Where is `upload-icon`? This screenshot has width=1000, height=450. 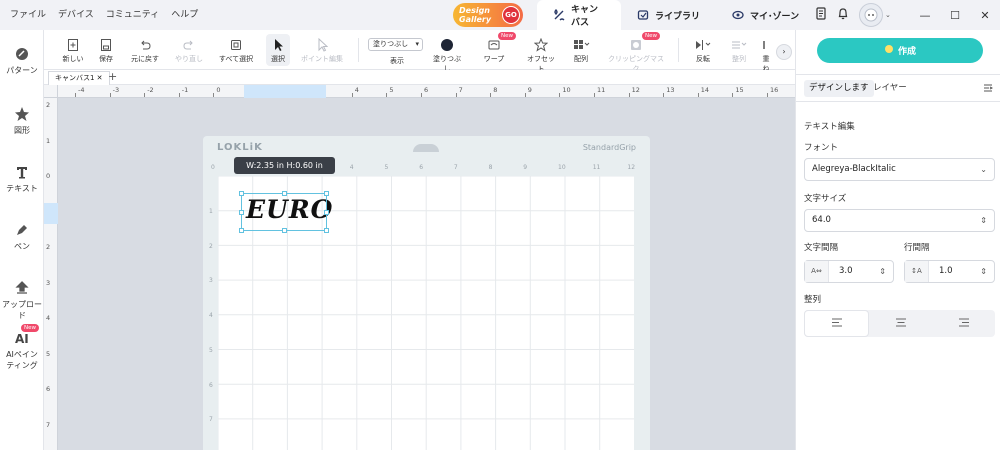 upload-icon is located at coordinates (22, 288).